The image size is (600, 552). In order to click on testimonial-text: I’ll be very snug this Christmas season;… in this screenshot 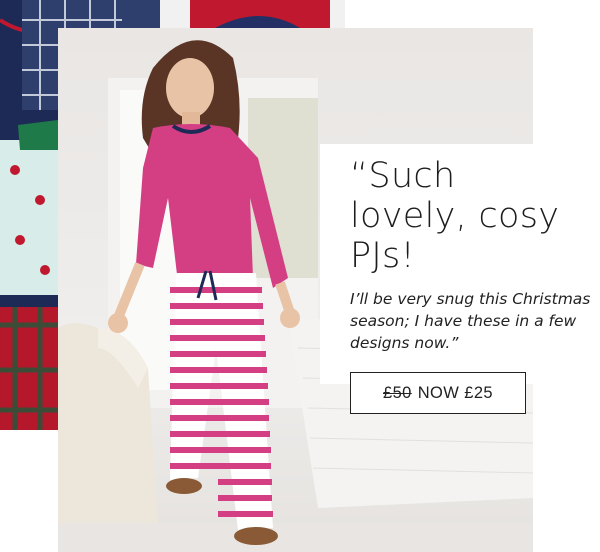, I will do `click(470, 321)`.